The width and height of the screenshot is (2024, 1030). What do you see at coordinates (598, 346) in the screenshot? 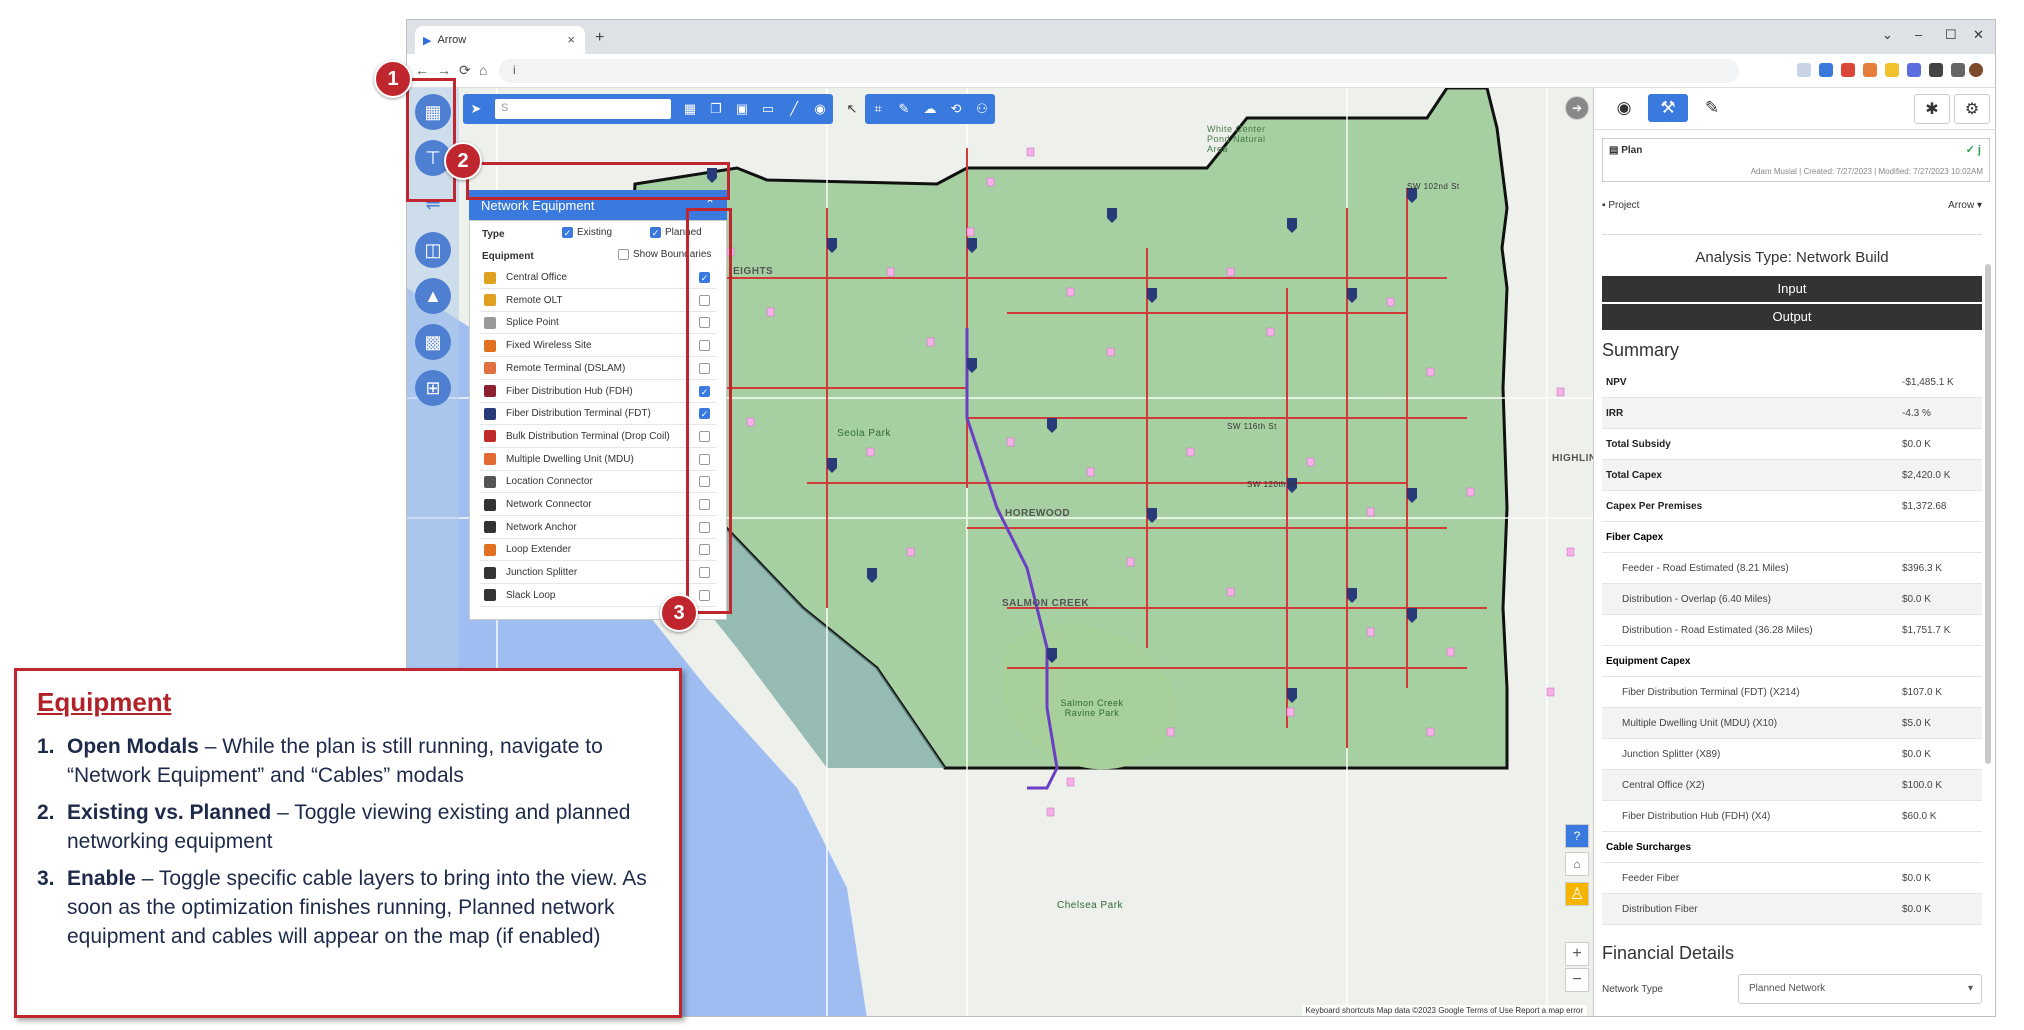
I see `equipment-row: Fixed Wireless Site` at bounding box center [598, 346].